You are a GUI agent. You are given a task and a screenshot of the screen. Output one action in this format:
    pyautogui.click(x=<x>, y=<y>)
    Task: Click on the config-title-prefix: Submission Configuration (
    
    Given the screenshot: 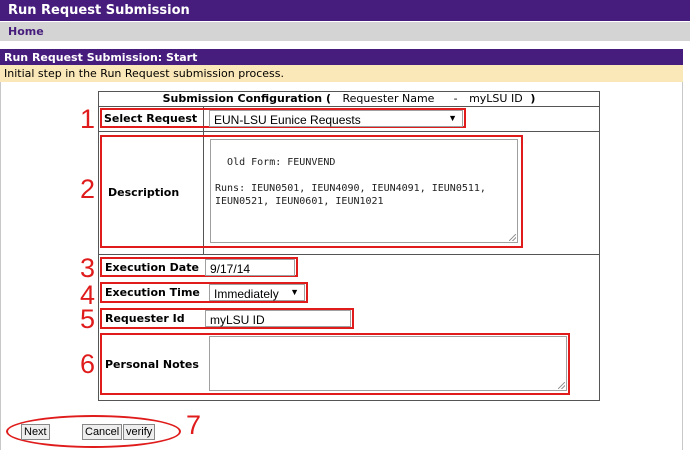 What is the action you would take?
    pyautogui.click(x=246, y=98)
    